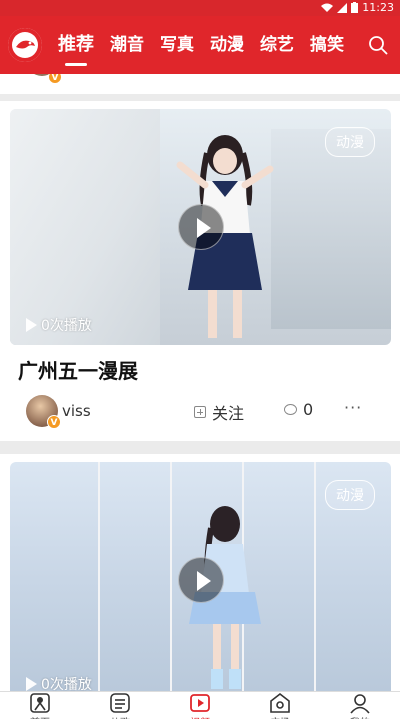  I want to click on search-icon, so click(378, 45).